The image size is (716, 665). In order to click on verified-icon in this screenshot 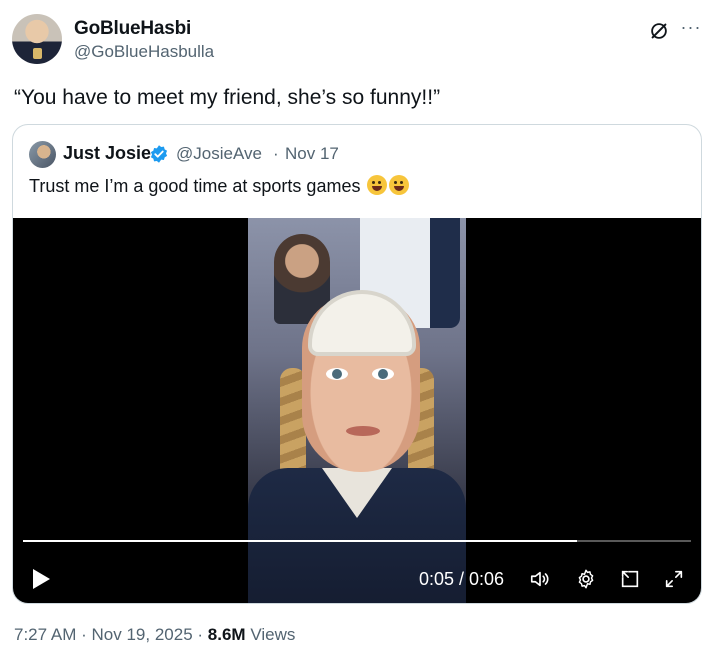, I will do `click(159, 154)`.